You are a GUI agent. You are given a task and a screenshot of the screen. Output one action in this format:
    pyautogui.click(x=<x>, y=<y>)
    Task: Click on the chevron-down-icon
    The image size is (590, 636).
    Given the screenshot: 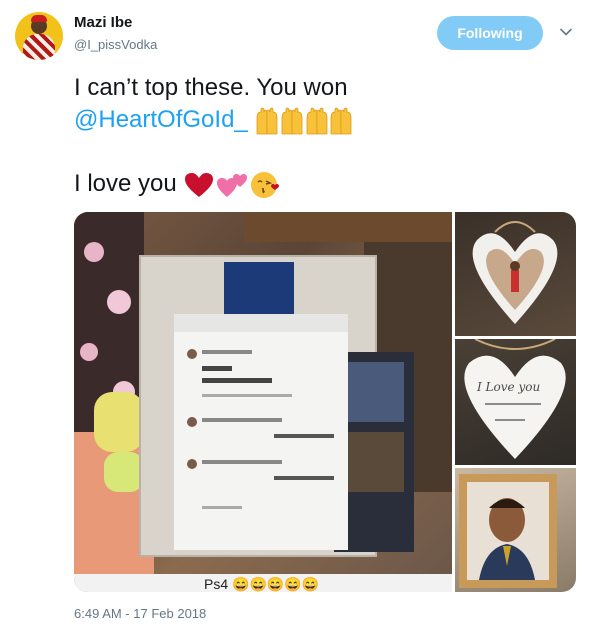 What is the action you would take?
    pyautogui.click(x=566, y=32)
    